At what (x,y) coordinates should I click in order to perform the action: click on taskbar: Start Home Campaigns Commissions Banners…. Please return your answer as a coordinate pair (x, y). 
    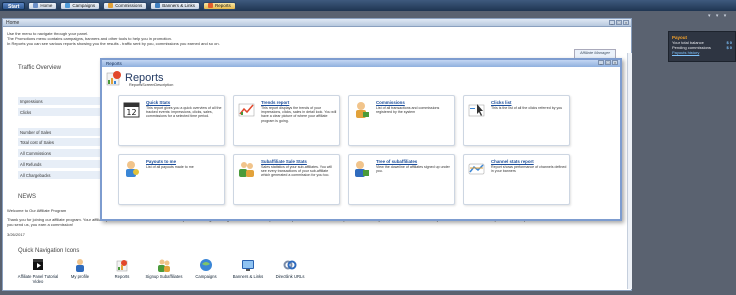
    Looking at the image, I should click on (368, 5).